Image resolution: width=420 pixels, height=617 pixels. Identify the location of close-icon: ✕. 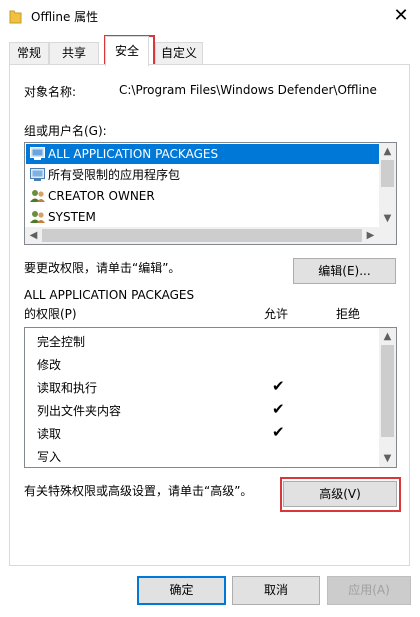
(401, 15).